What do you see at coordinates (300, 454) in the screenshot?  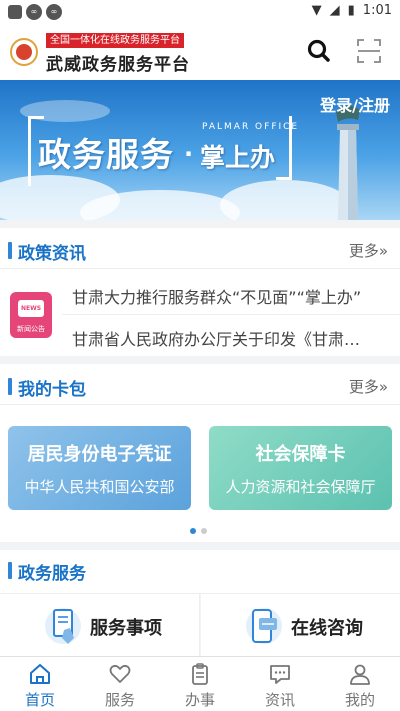 I see `card-title: 社会保障卡` at bounding box center [300, 454].